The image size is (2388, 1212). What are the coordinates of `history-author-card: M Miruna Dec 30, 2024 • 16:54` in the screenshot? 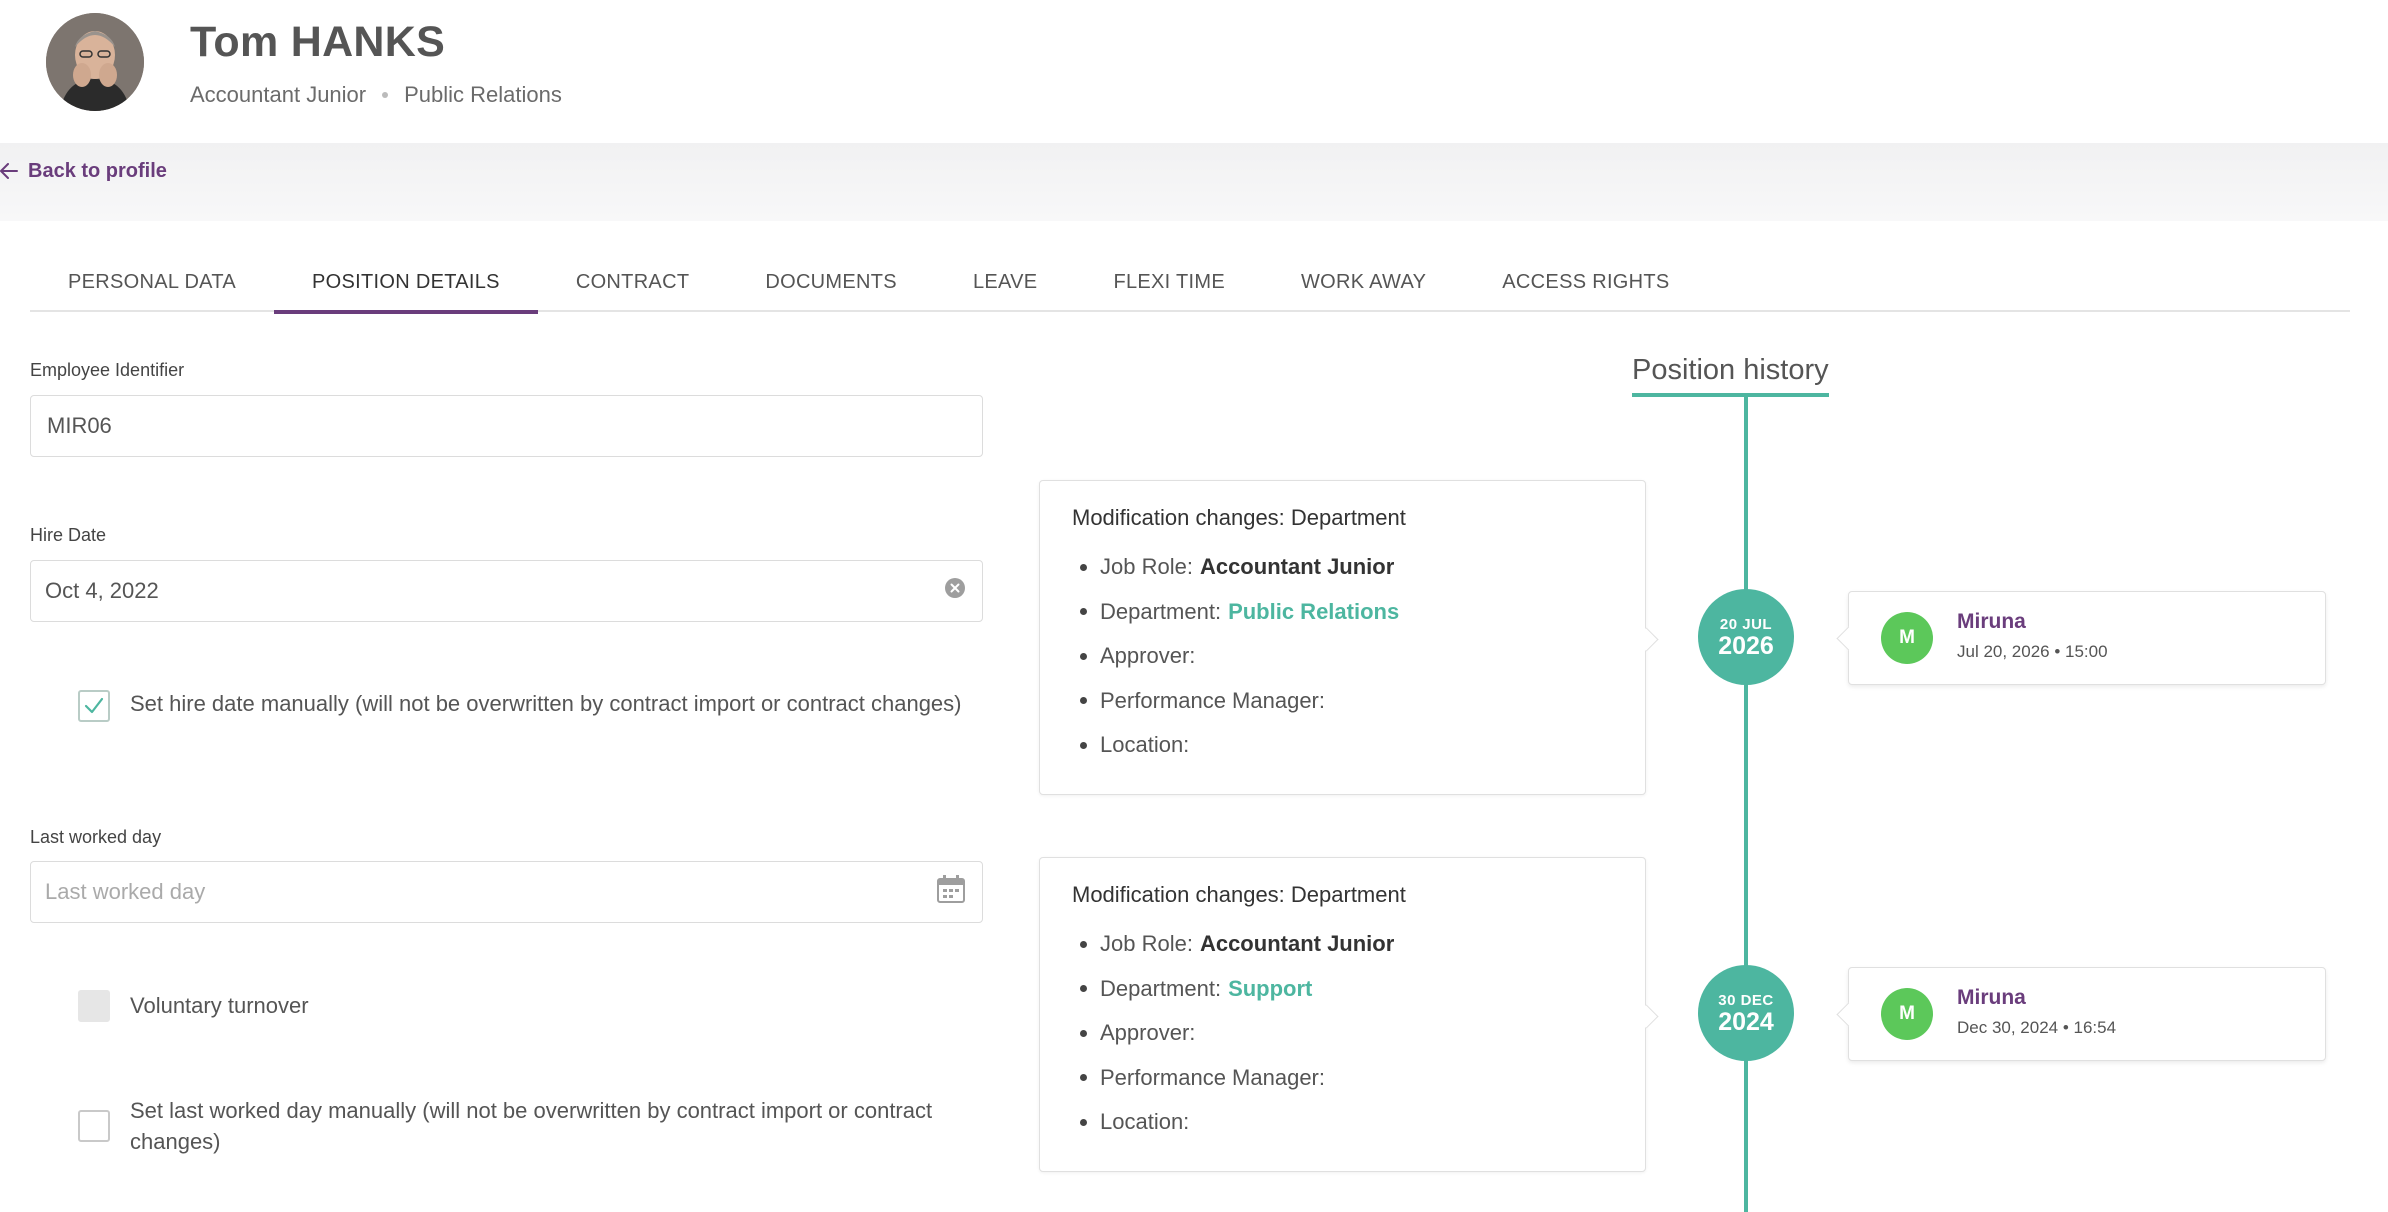 It's located at (2087, 1014).